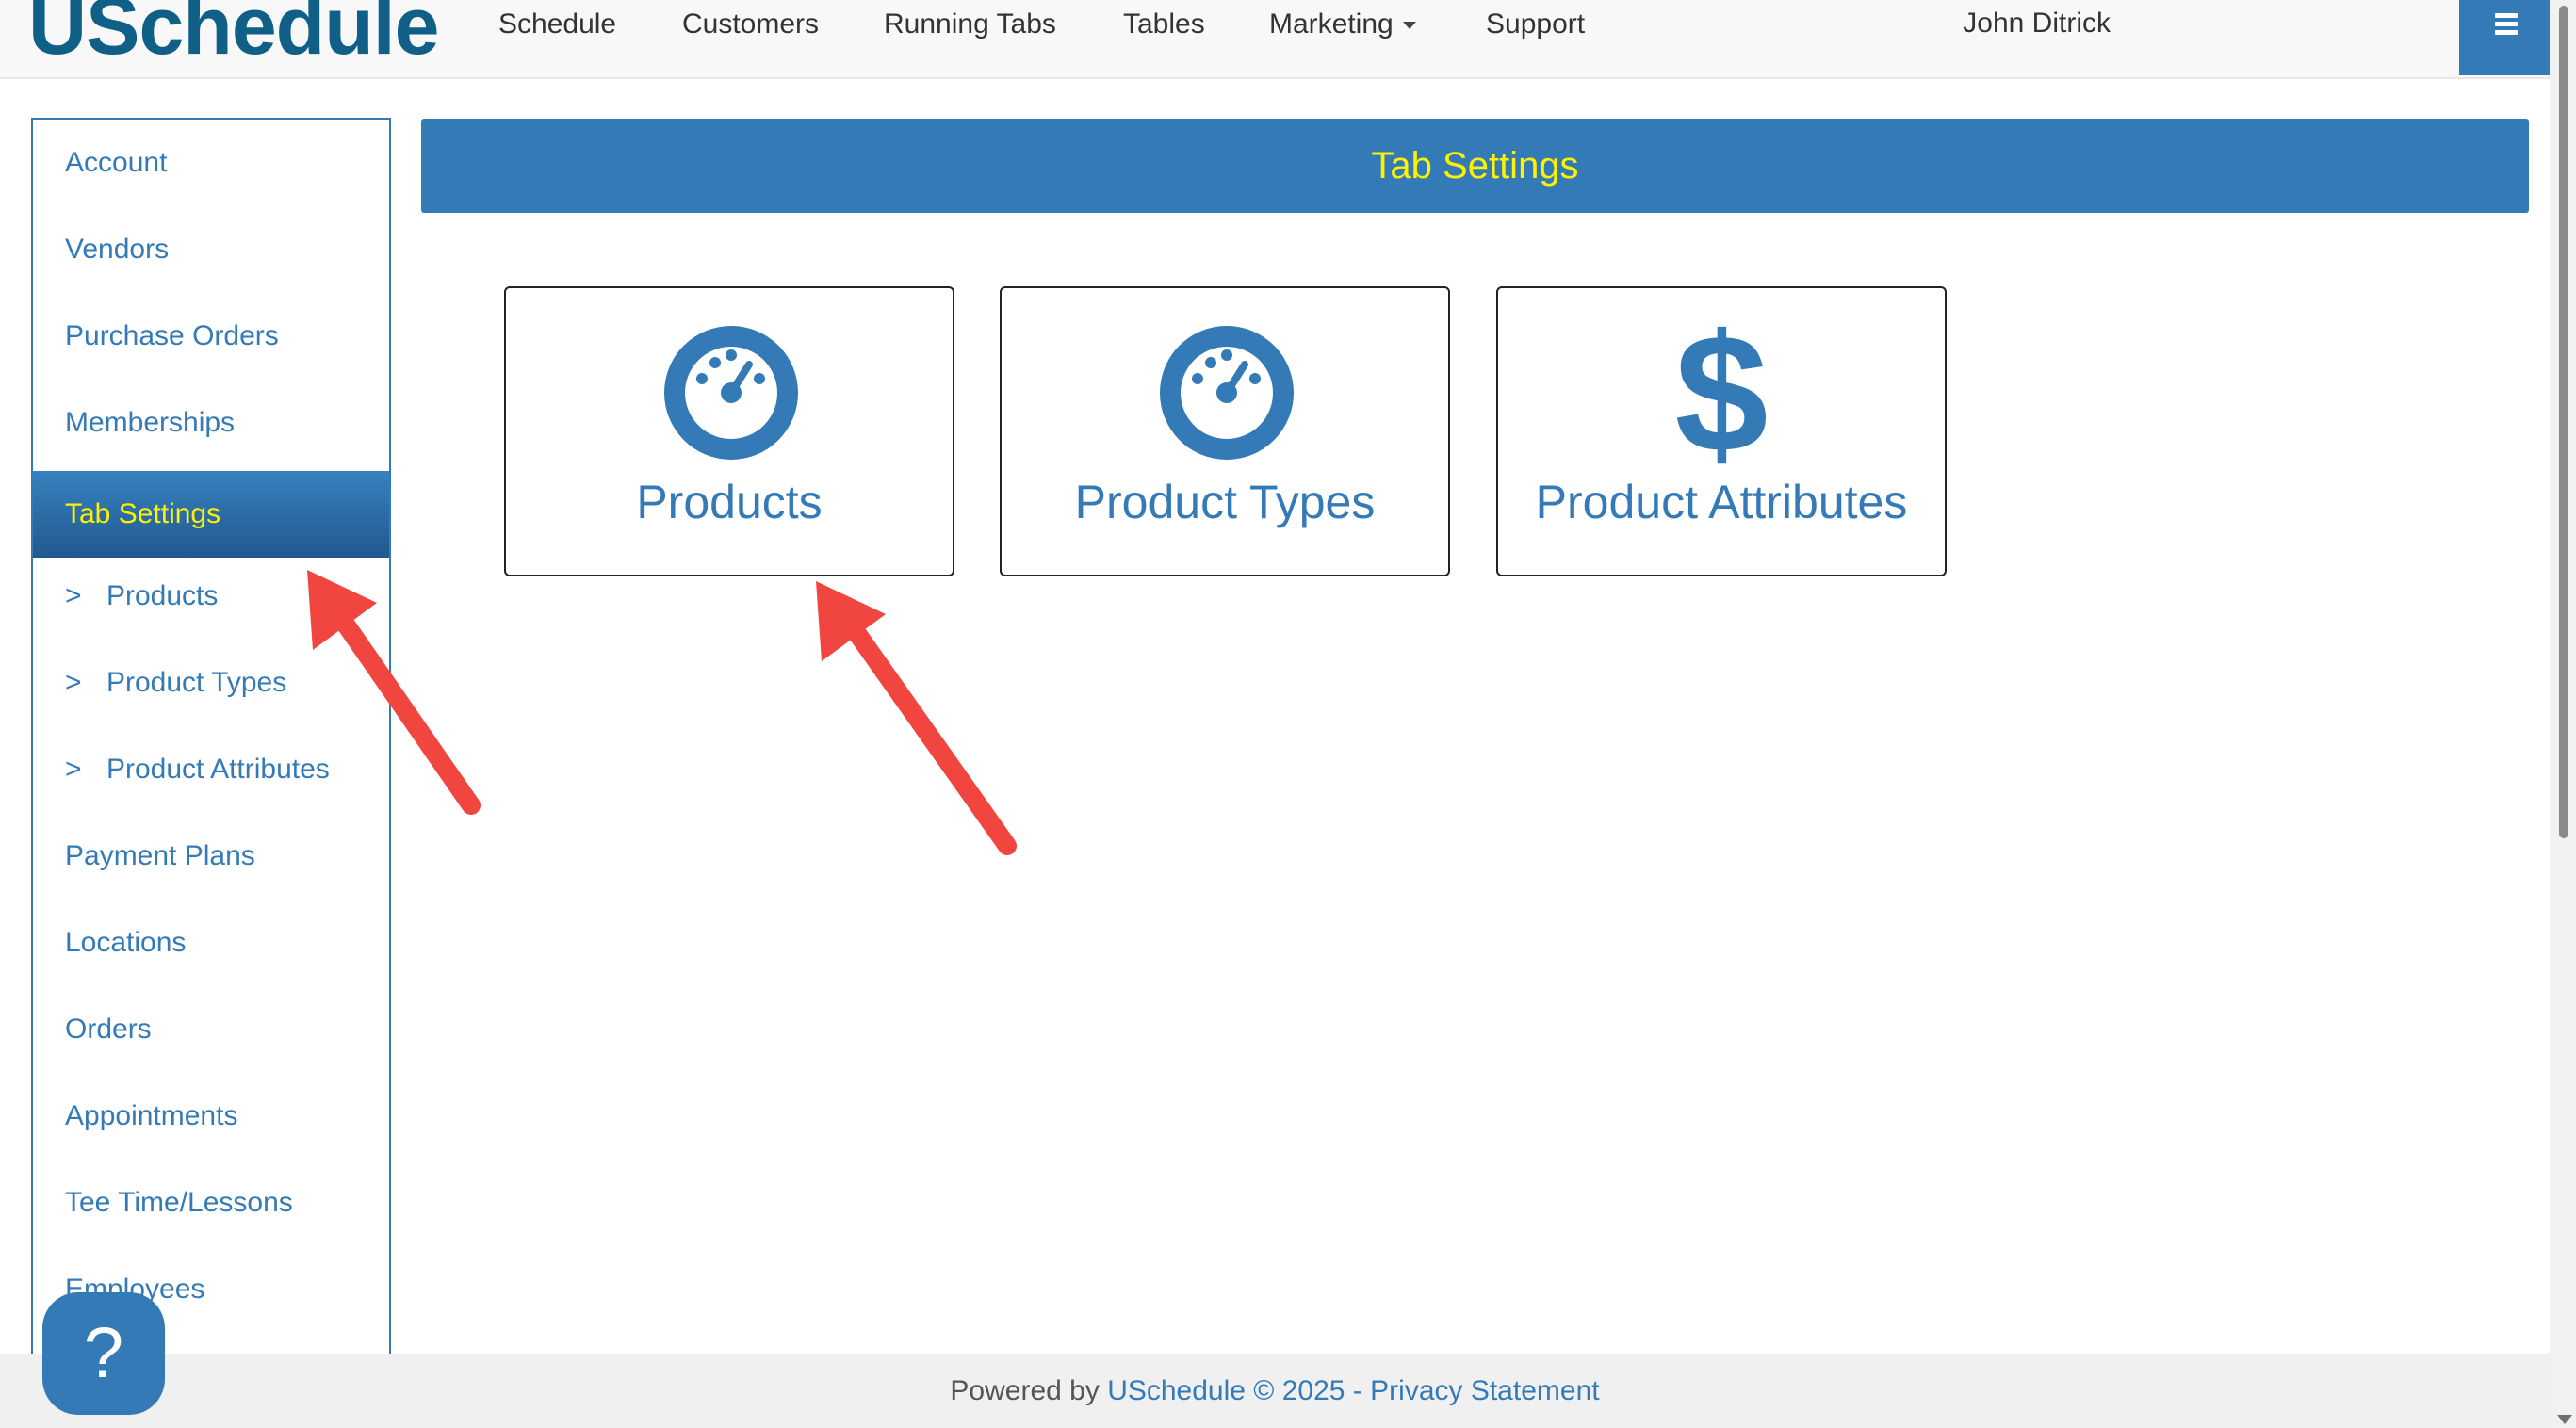 This screenshot has width=2576, height=1428. I want to click on products-card: Products, so click(729, 431).